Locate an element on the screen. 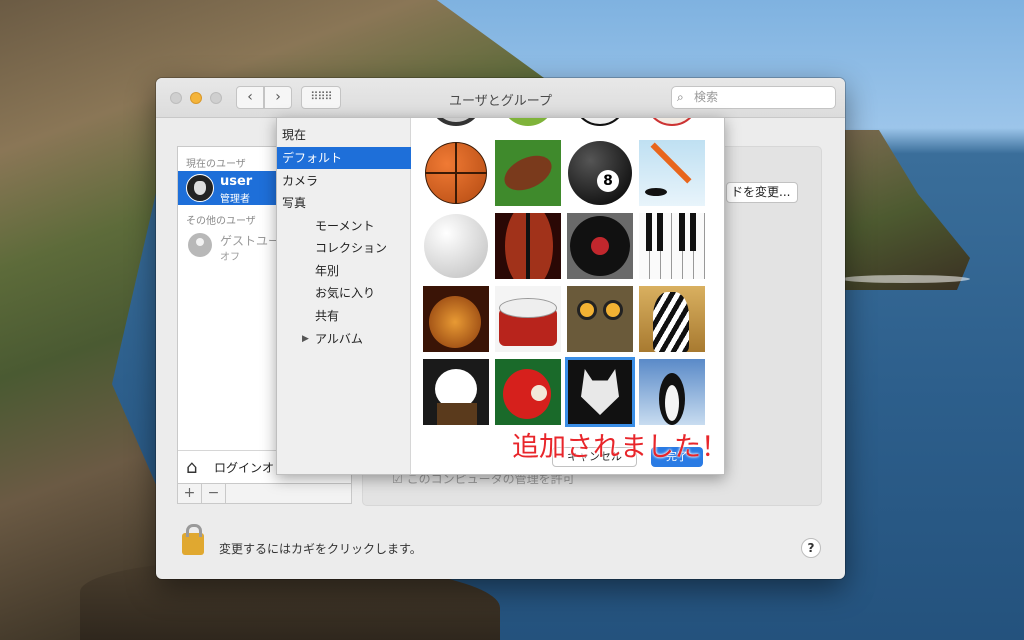 This screenshot has width=1024, height=640. disclosure-triangle-icon: ▶ is located at coordinates (305, 339).